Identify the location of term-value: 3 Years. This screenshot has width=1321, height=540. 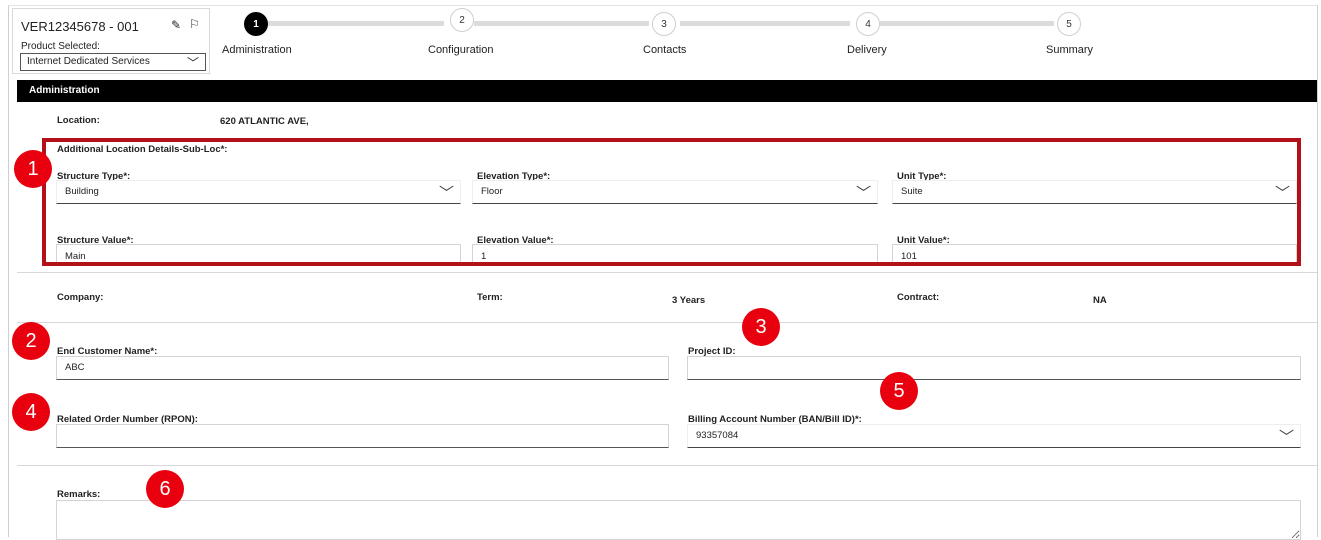
(689, 300).